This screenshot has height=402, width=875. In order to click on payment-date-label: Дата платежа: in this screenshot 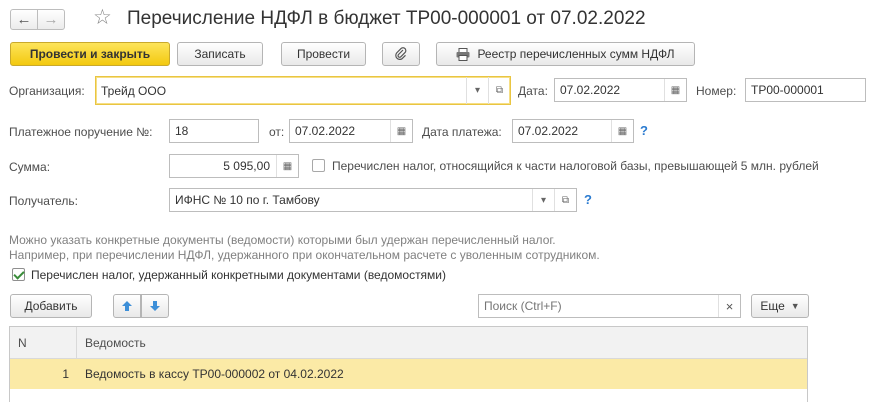, I will do `click(462, 132)`.